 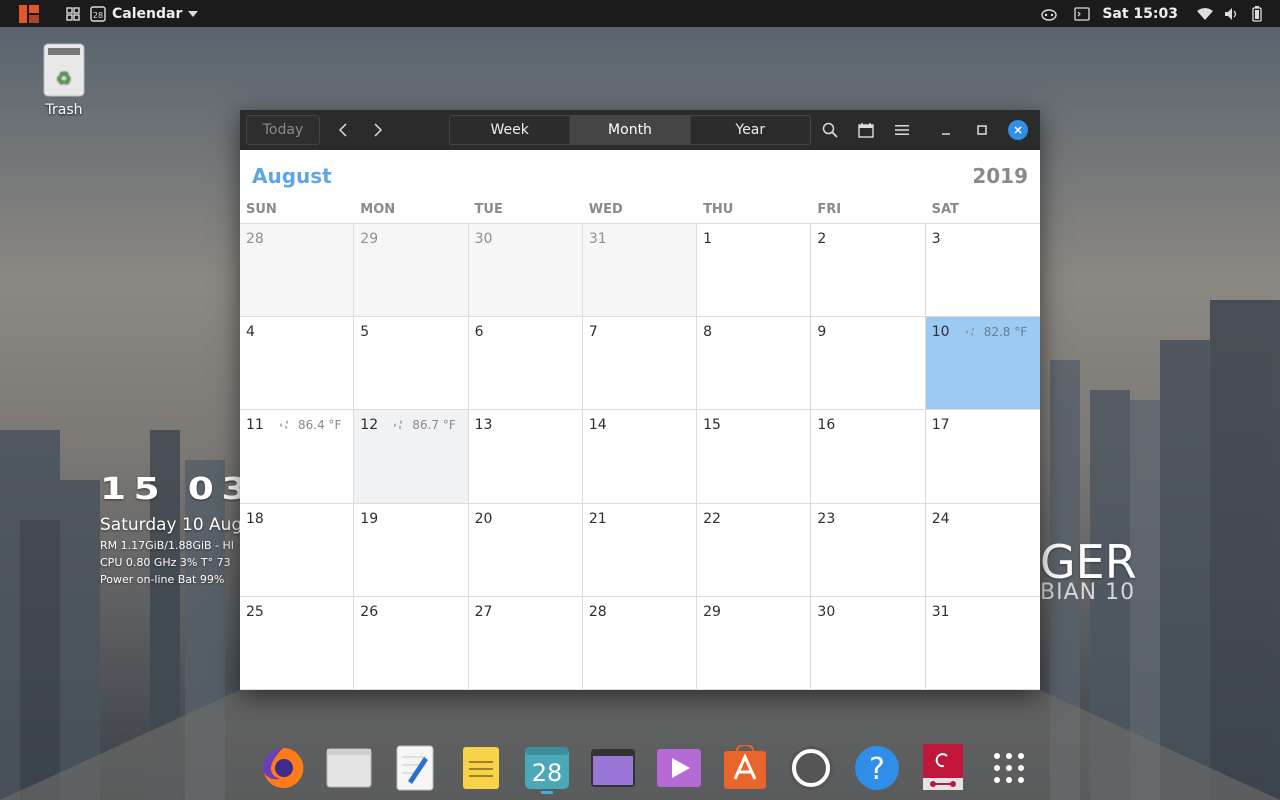 I want to click on month-header: August 2019, so click(x=640, y=173).